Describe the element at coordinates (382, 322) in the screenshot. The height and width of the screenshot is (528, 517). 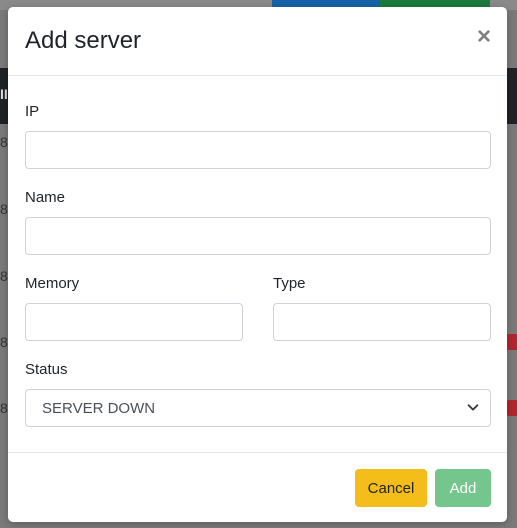
I see `type-input` at that location.